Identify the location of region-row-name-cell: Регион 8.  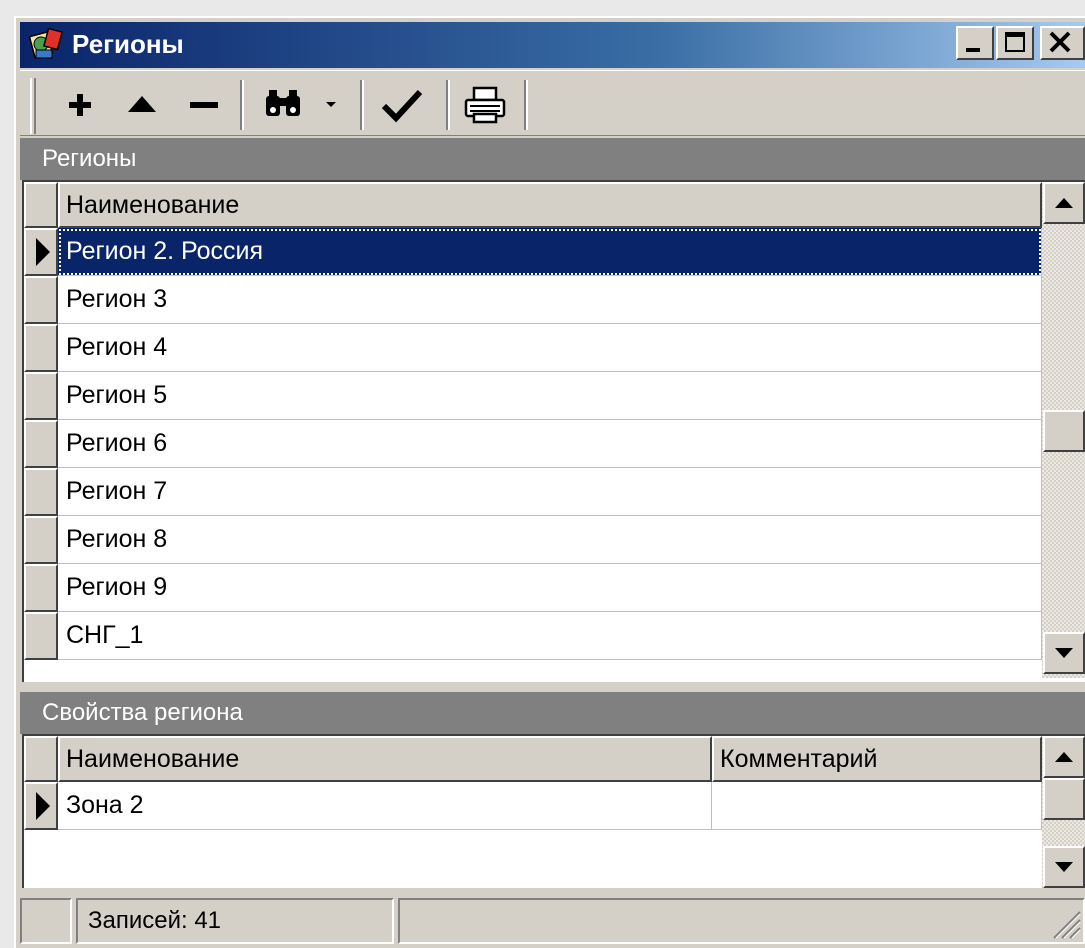
(550, 540).